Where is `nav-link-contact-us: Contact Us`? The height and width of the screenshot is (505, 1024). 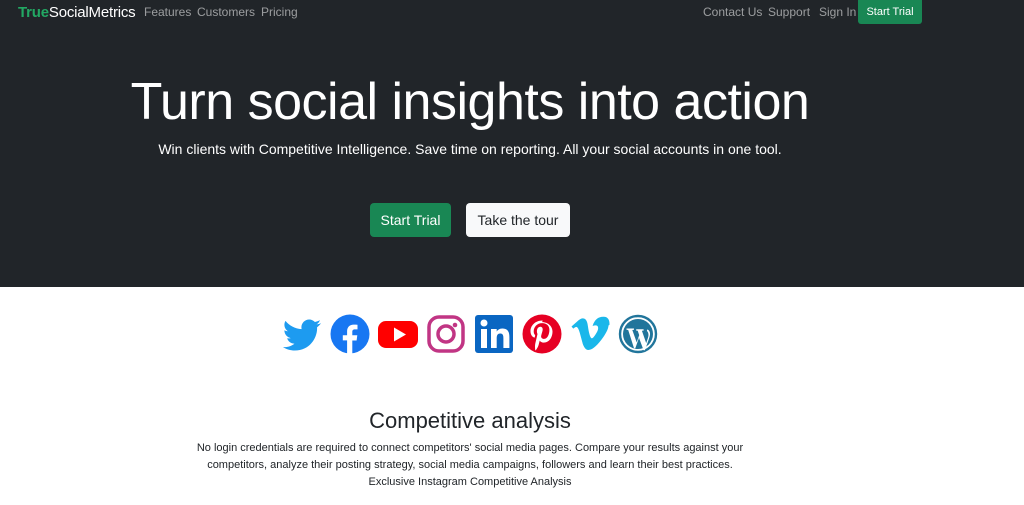 nav-link-contact-us: Contact Us is located at coordinates (732, 12).